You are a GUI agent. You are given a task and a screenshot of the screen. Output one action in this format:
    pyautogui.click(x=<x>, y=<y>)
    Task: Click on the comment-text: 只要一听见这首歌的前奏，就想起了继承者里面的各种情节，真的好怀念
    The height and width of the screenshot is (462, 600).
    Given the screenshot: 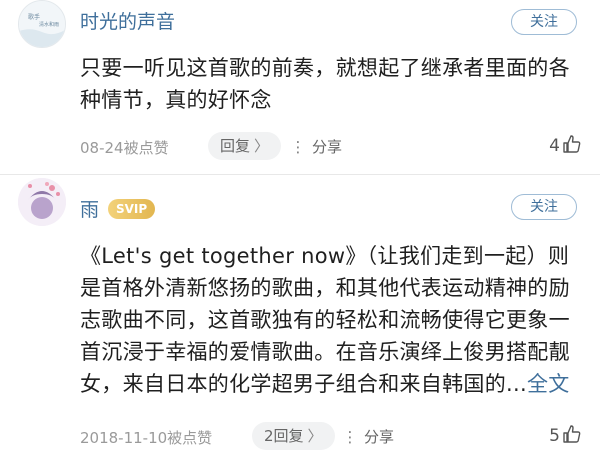 What is the action you would take?
    pyautogui.click(x=332, y=84)
    